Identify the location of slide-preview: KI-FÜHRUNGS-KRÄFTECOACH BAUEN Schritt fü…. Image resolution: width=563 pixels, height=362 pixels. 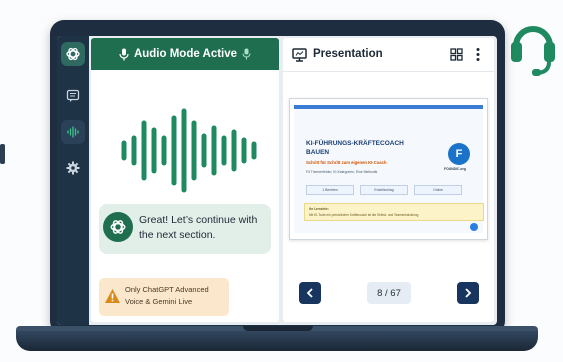
(388, 169).